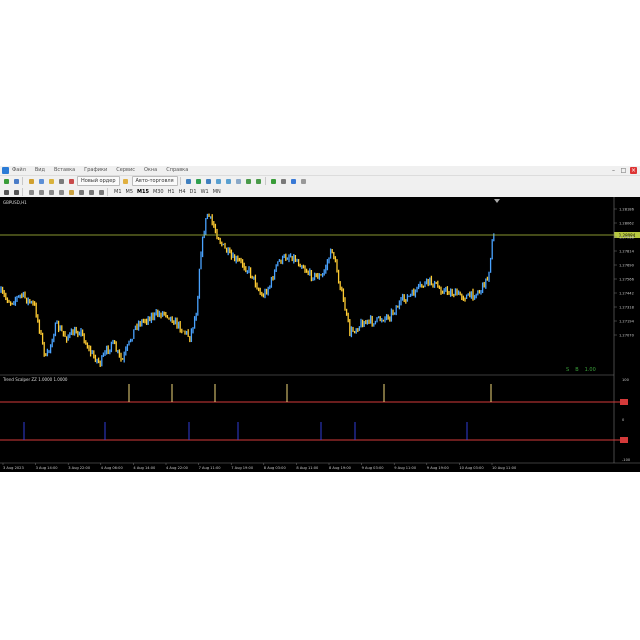 The width and height of the screenshot is (640, 640). Describe the element at coordinates (150, 170) in the screenshot. I see `menu-window: Окна` at that location.